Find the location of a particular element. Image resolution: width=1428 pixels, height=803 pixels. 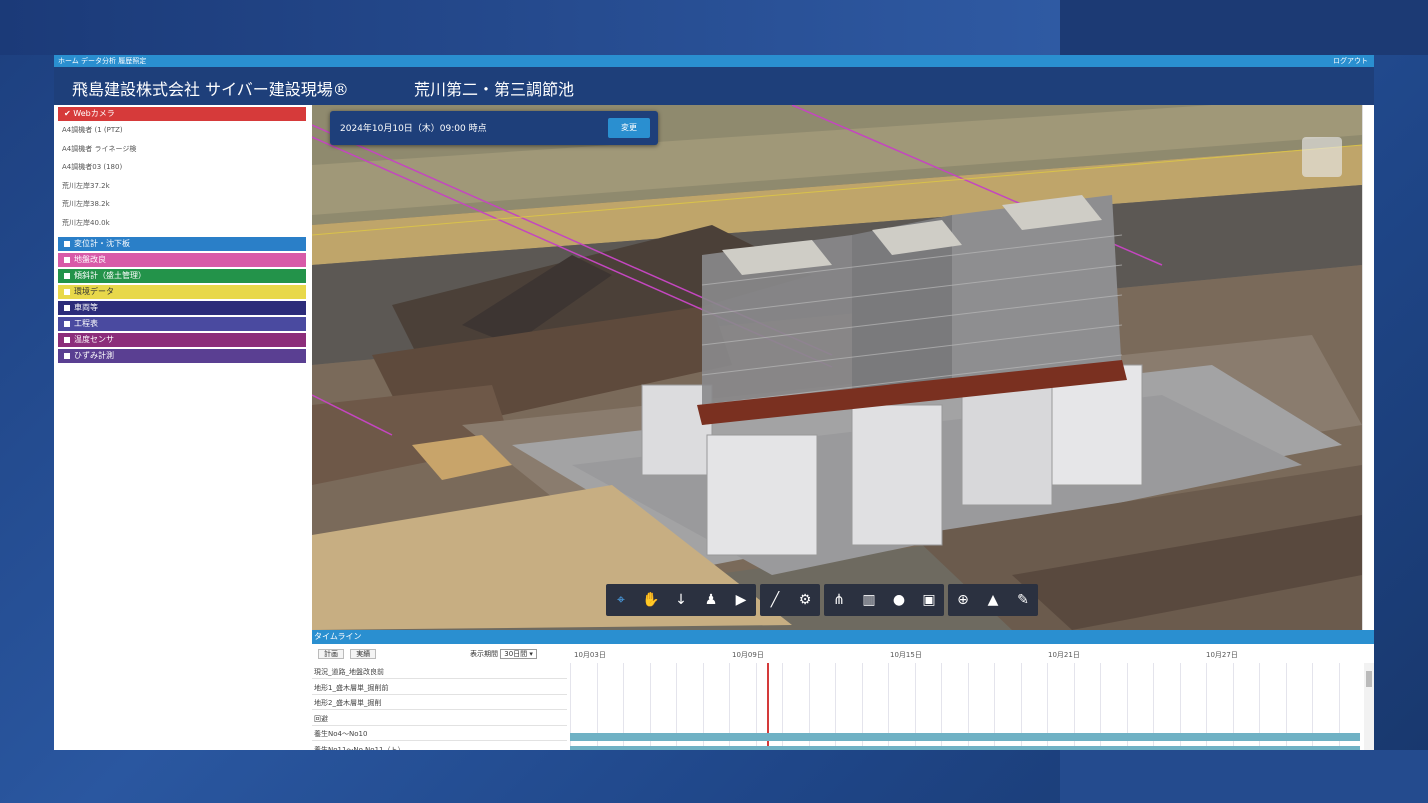

app-title: 飛島建設株式会社 サイバー建設現場® is located at coordinates (210, 89).